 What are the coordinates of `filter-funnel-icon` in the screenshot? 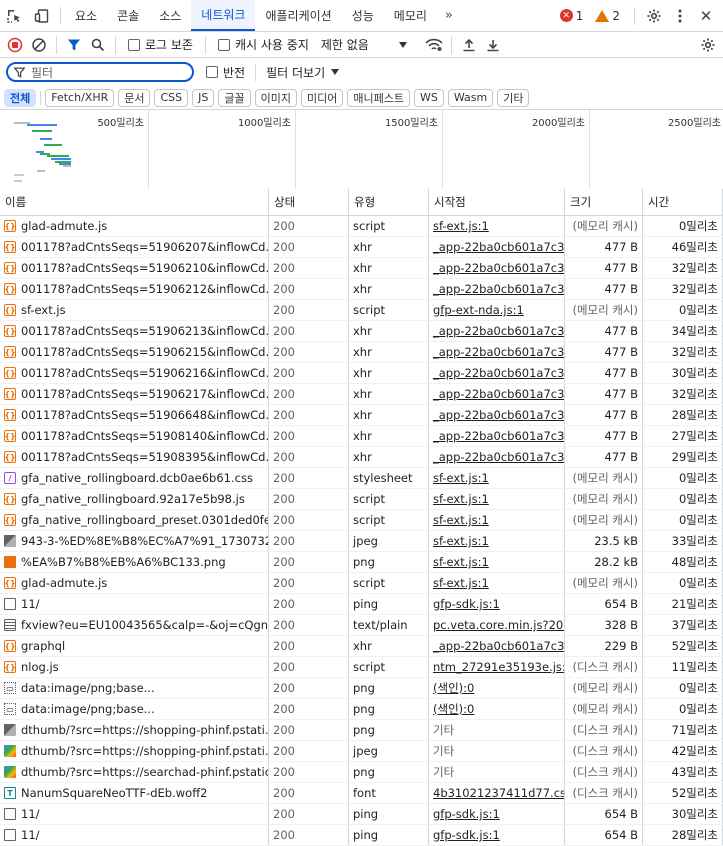 It's located at (74, 45).